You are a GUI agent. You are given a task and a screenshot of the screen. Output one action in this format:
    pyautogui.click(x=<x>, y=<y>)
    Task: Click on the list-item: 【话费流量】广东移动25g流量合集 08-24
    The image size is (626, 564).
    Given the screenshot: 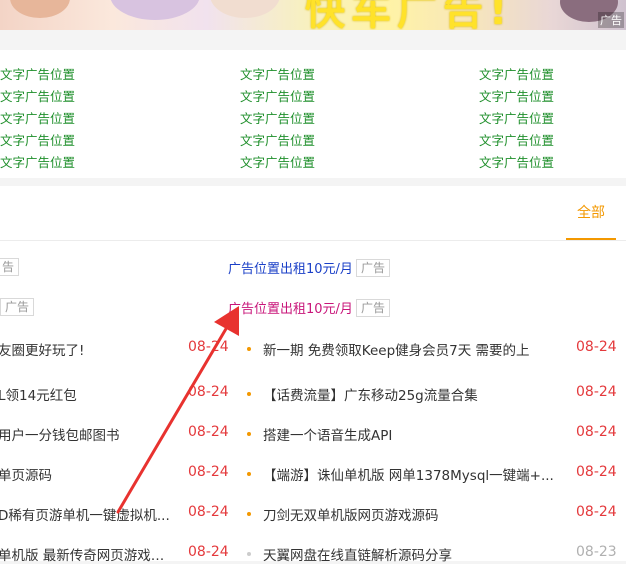 What is the action you would take?
    pyautogui.click(x=434, y=394)
    